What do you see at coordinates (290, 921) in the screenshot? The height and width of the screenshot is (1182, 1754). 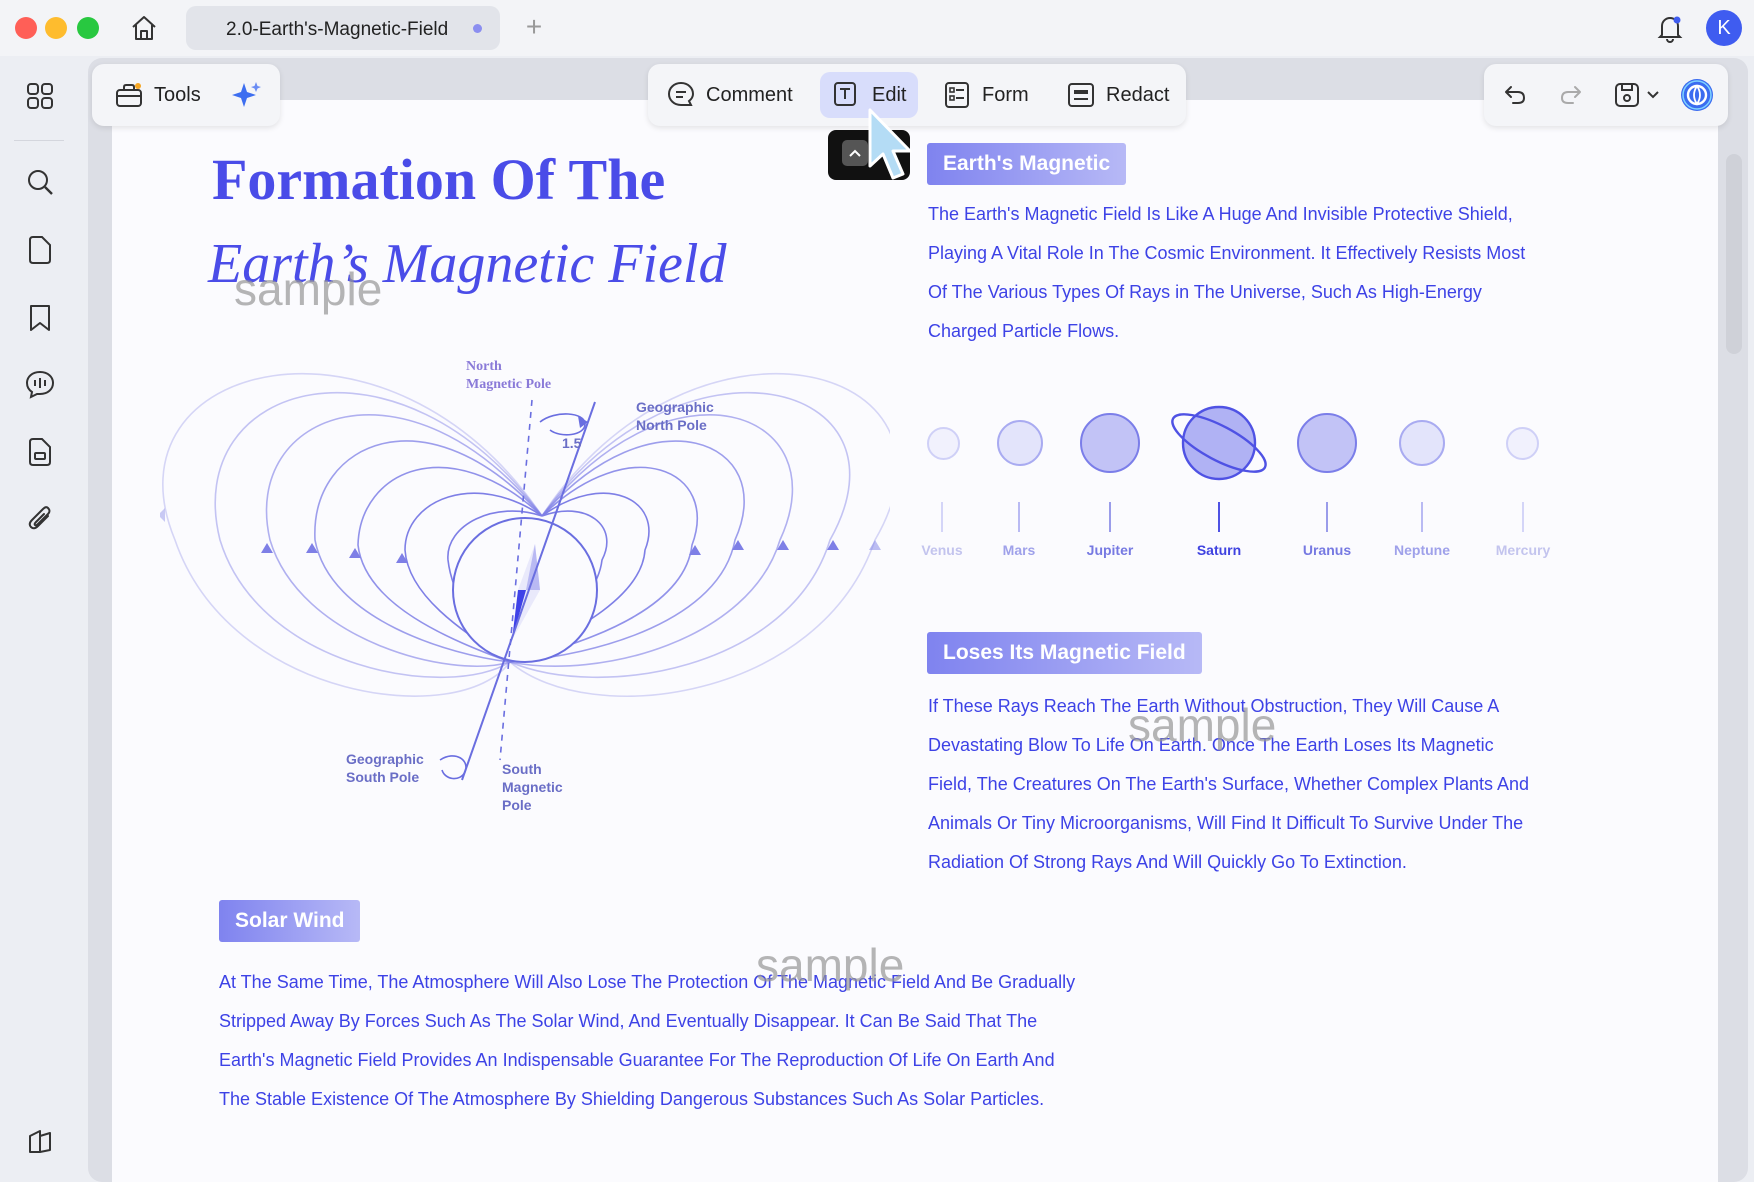 I see `heading-solar-wind: Solar Wind` at bounding box center [290, 921].